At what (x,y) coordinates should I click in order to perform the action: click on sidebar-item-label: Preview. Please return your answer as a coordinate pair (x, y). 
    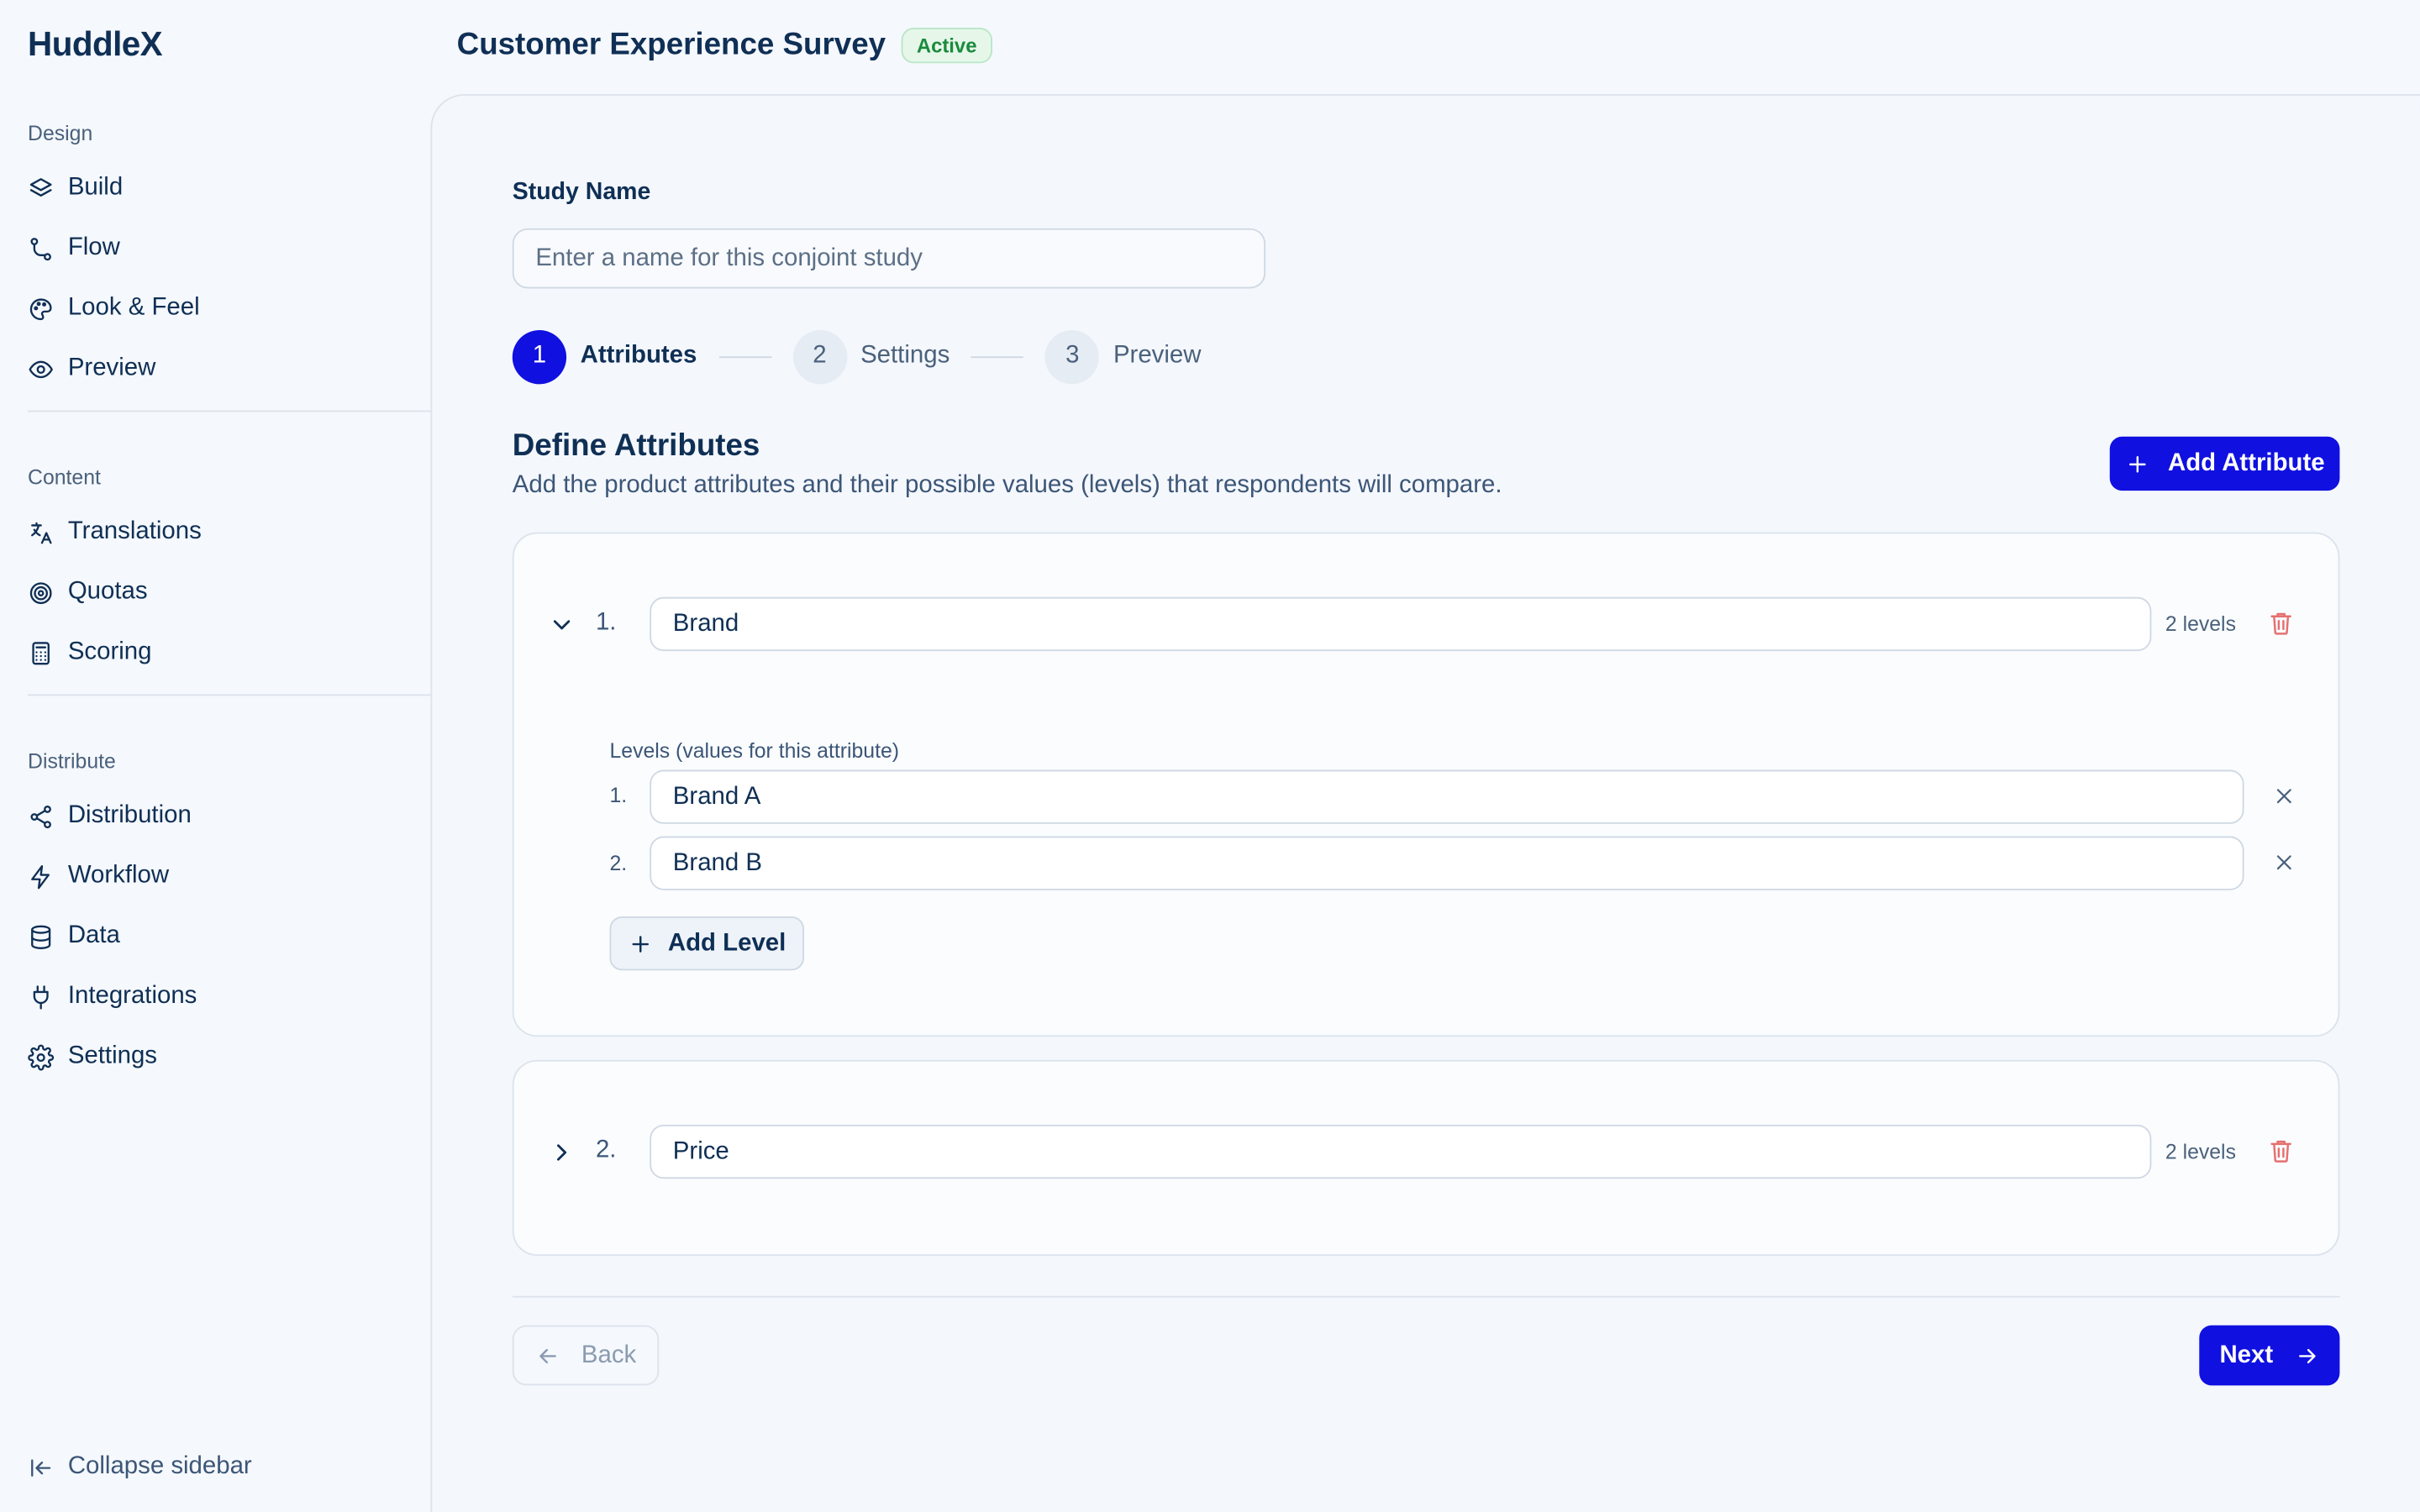
    Looking at the image, I should click on (112, 367).